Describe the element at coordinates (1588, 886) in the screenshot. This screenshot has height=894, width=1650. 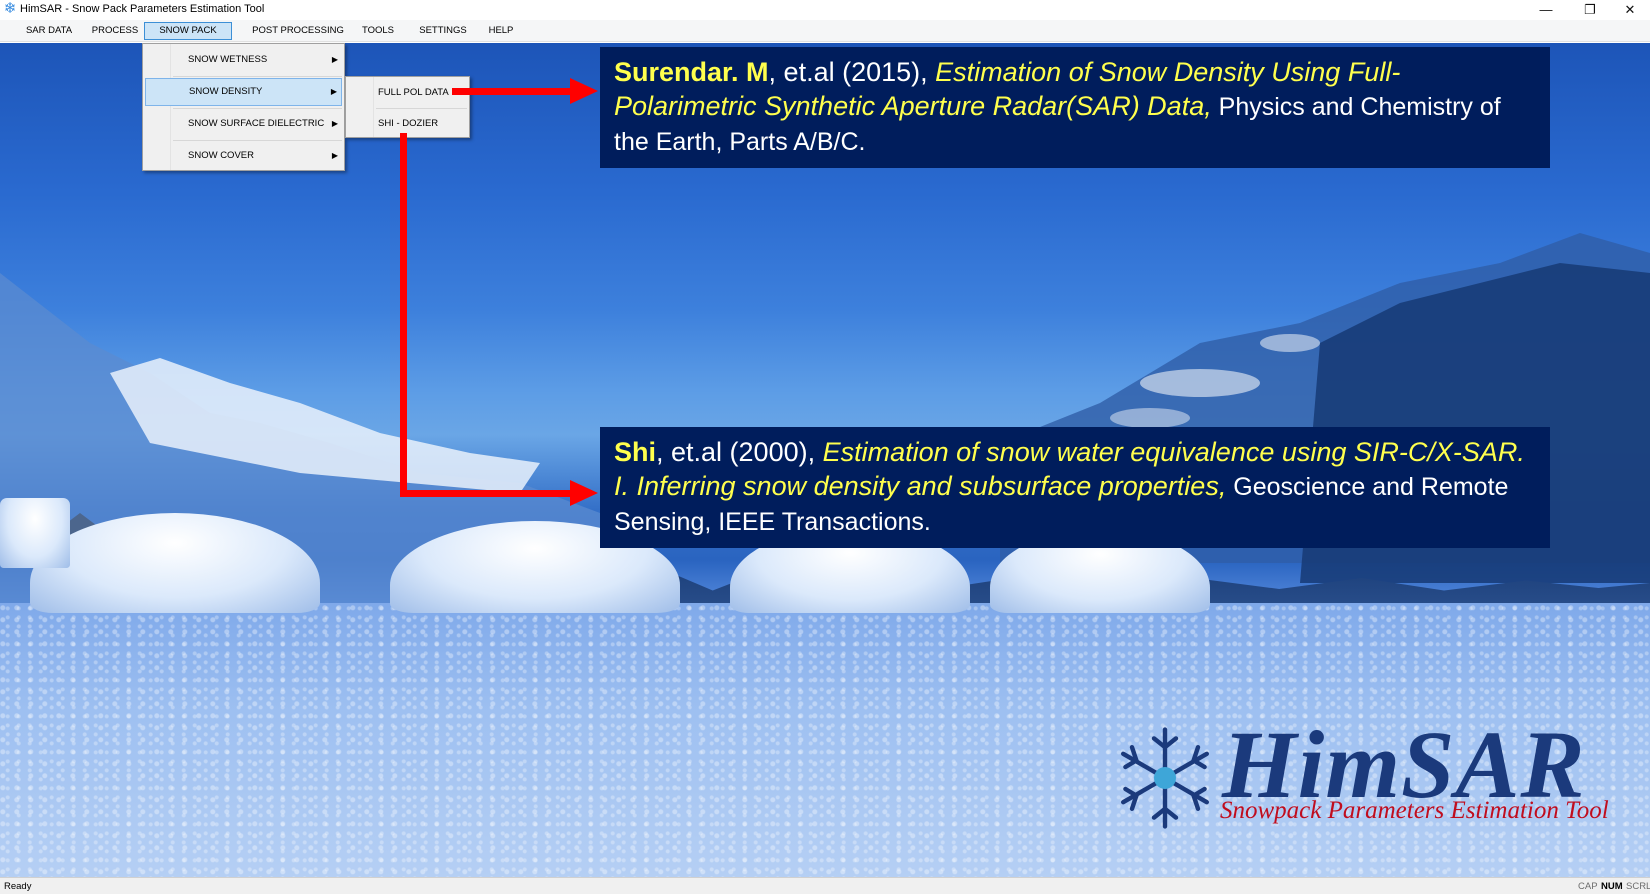
I see `caps-lock-indicator: CAP` at that location.